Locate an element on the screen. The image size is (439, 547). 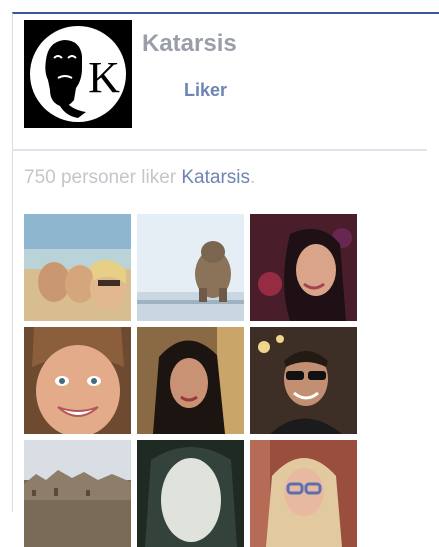
dog-by-window-photo is located at coordinates (190, 267).